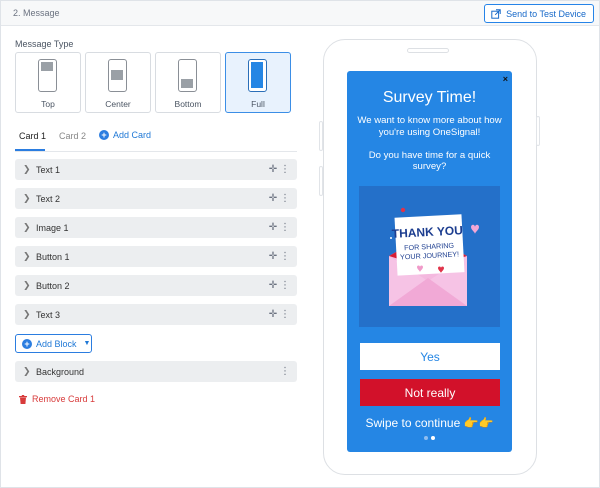  Describe the element at coordinates (496, 13) in the screenshot. I see `external-link-icon` at that location.